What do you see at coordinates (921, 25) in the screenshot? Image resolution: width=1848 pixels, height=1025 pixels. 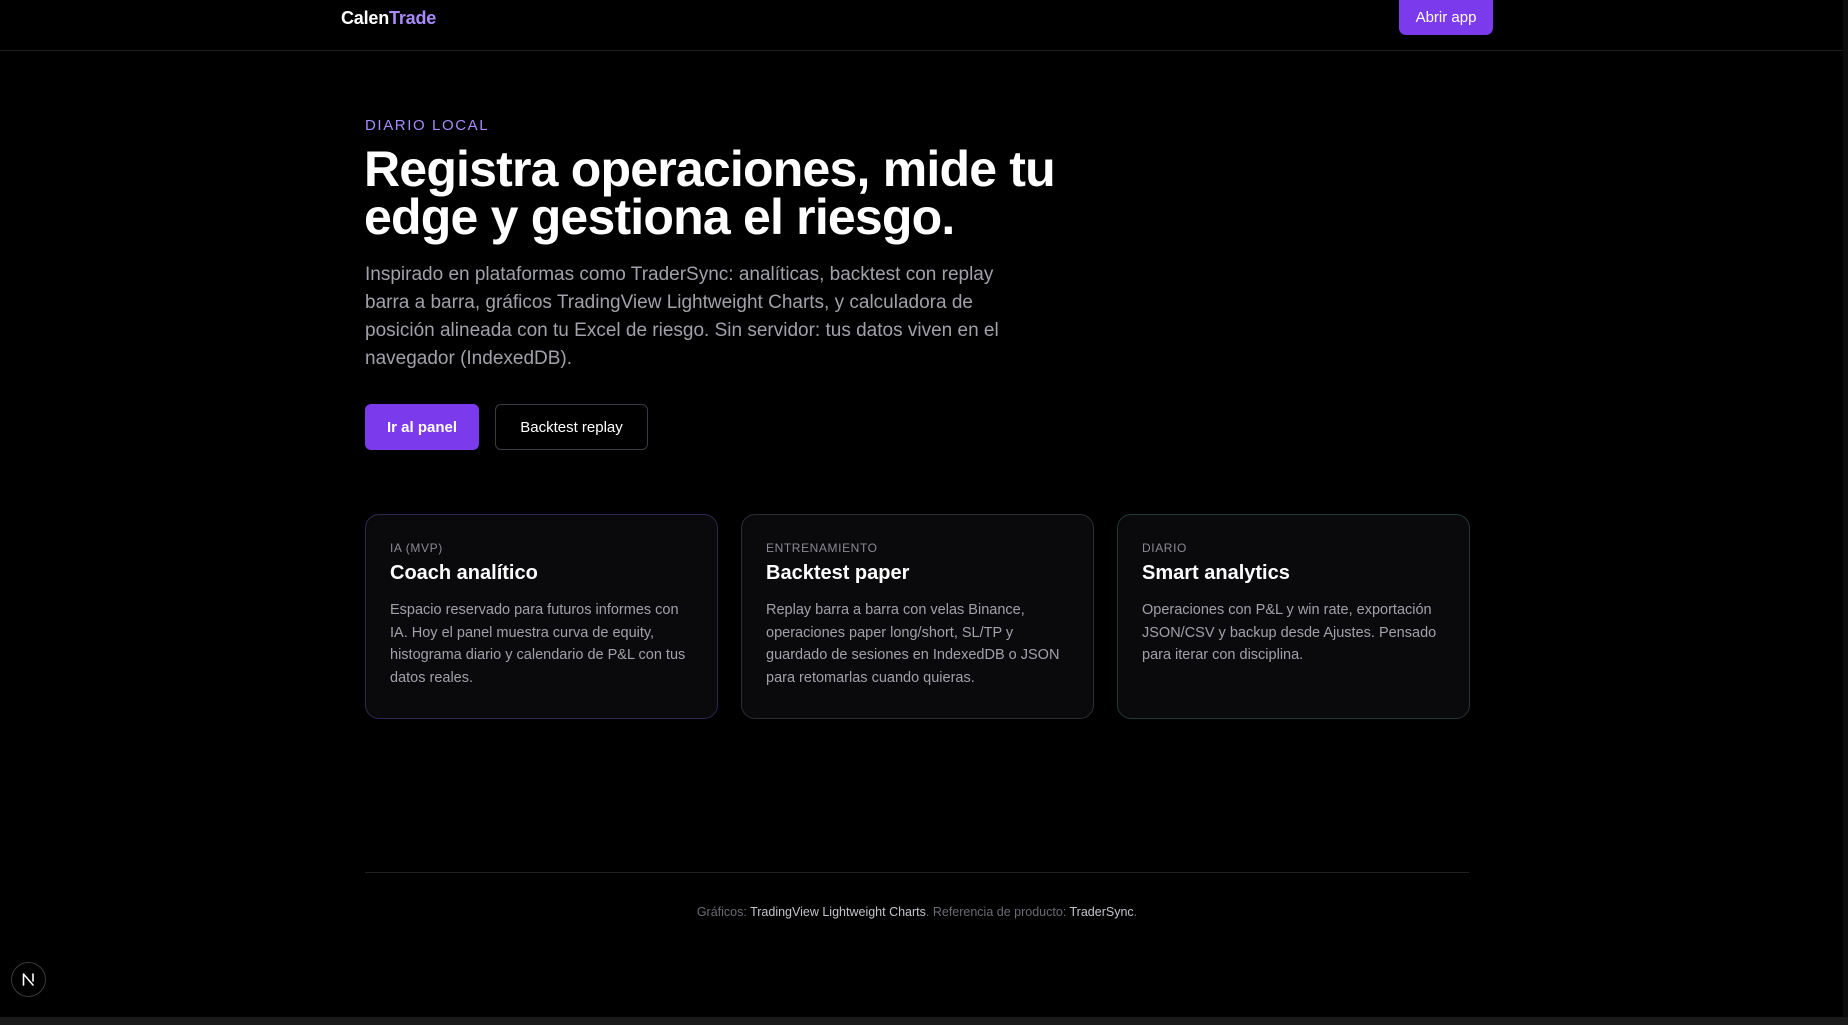 I see `top-nav: CalenTrade Abrir app` at bounding box center [921, 25].